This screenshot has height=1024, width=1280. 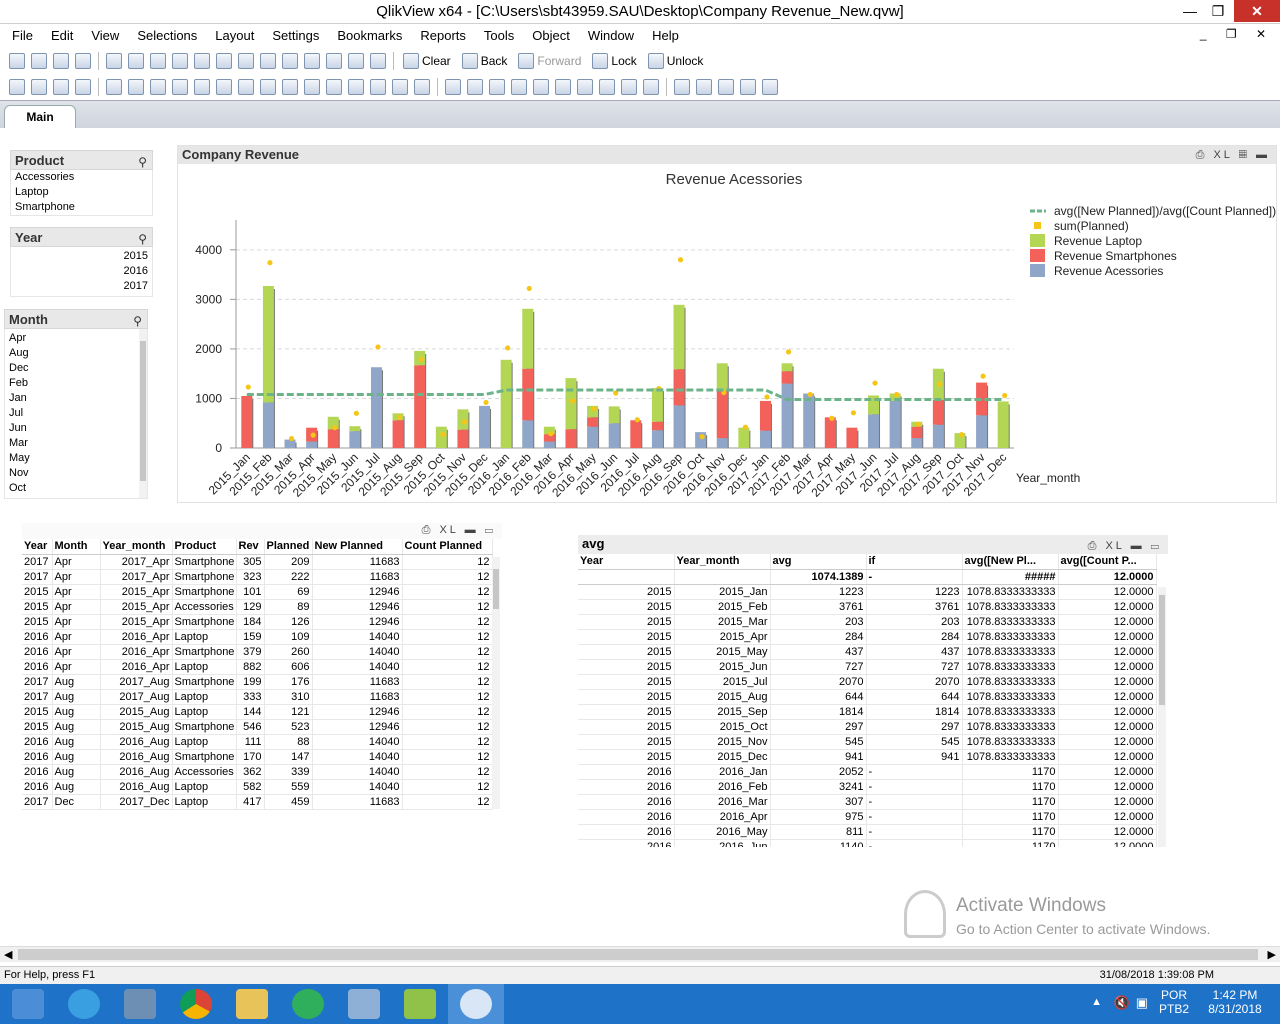 What do you see at coordinates (252, 1004) in the screenshot?
I see `file-explorer-button` at bounding box center [252, 1004].